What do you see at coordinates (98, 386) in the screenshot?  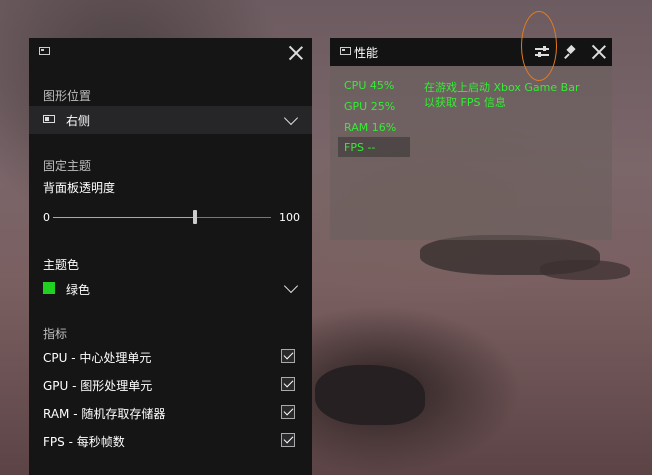 I see `metric-gpu-label: GPU - 图形处理单元` at bounding box center [98, 386].